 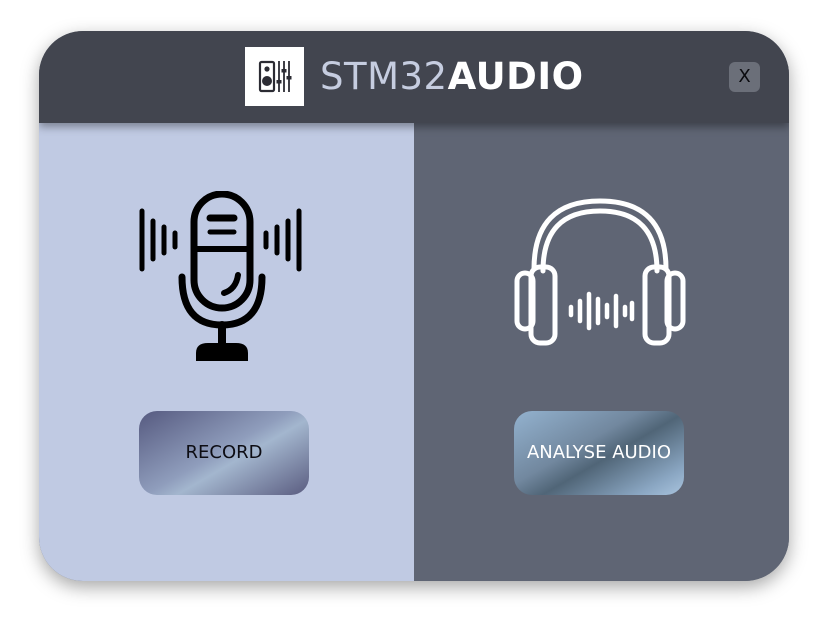 What do you see at coordinates (600, 272) in the screenshot?
I see `headphones-icon` at bounding box center [600, 272].